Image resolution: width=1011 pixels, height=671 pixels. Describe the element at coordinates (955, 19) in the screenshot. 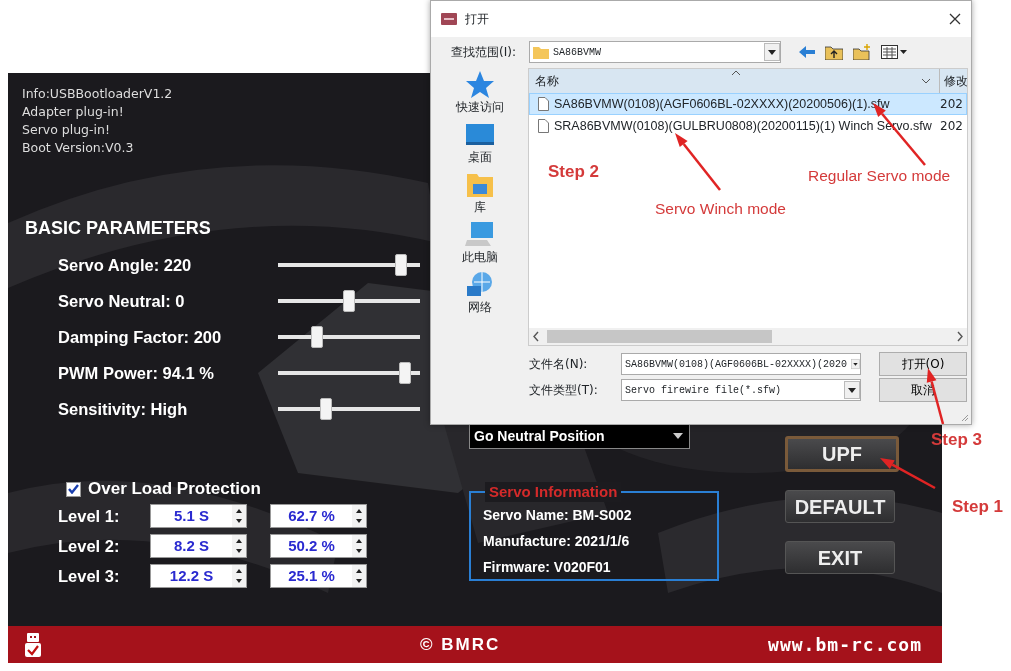

I see `close-icon` at that location.